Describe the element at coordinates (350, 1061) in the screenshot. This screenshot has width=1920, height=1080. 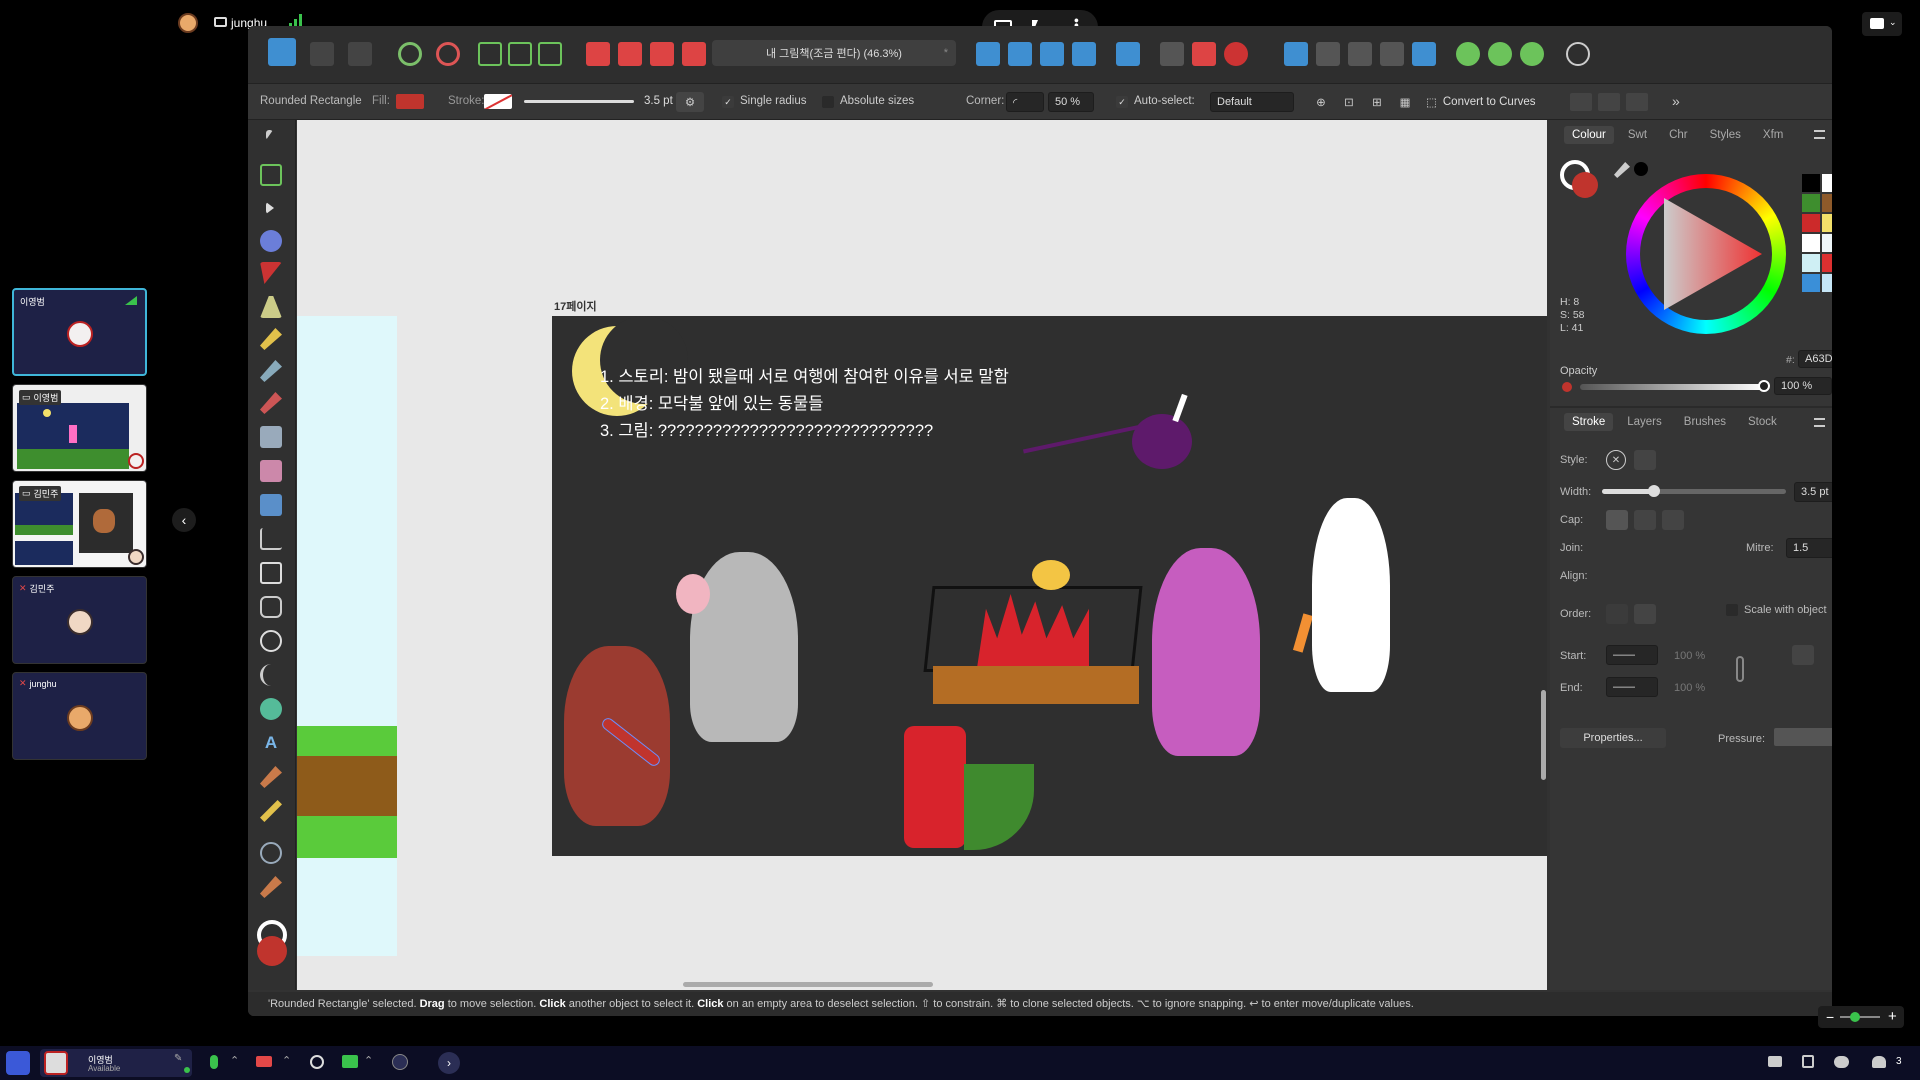
I see `screen-share-icon` at that location.